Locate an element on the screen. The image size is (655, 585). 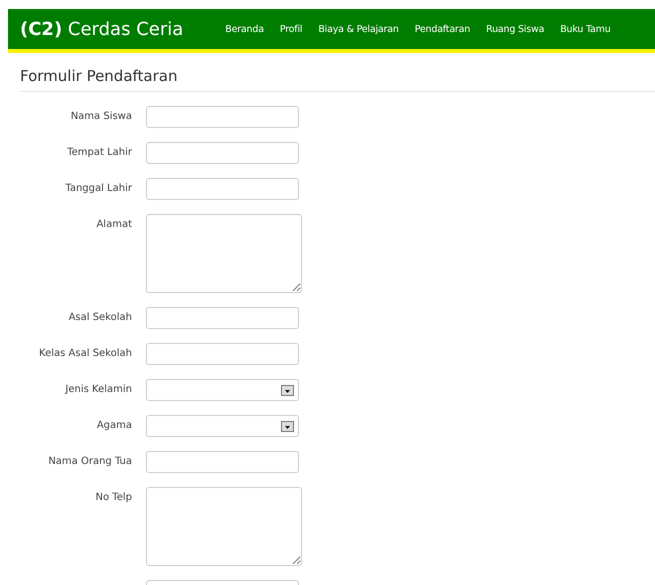
field-label: Nama Orang Tua is located at coordinates (89, 461).